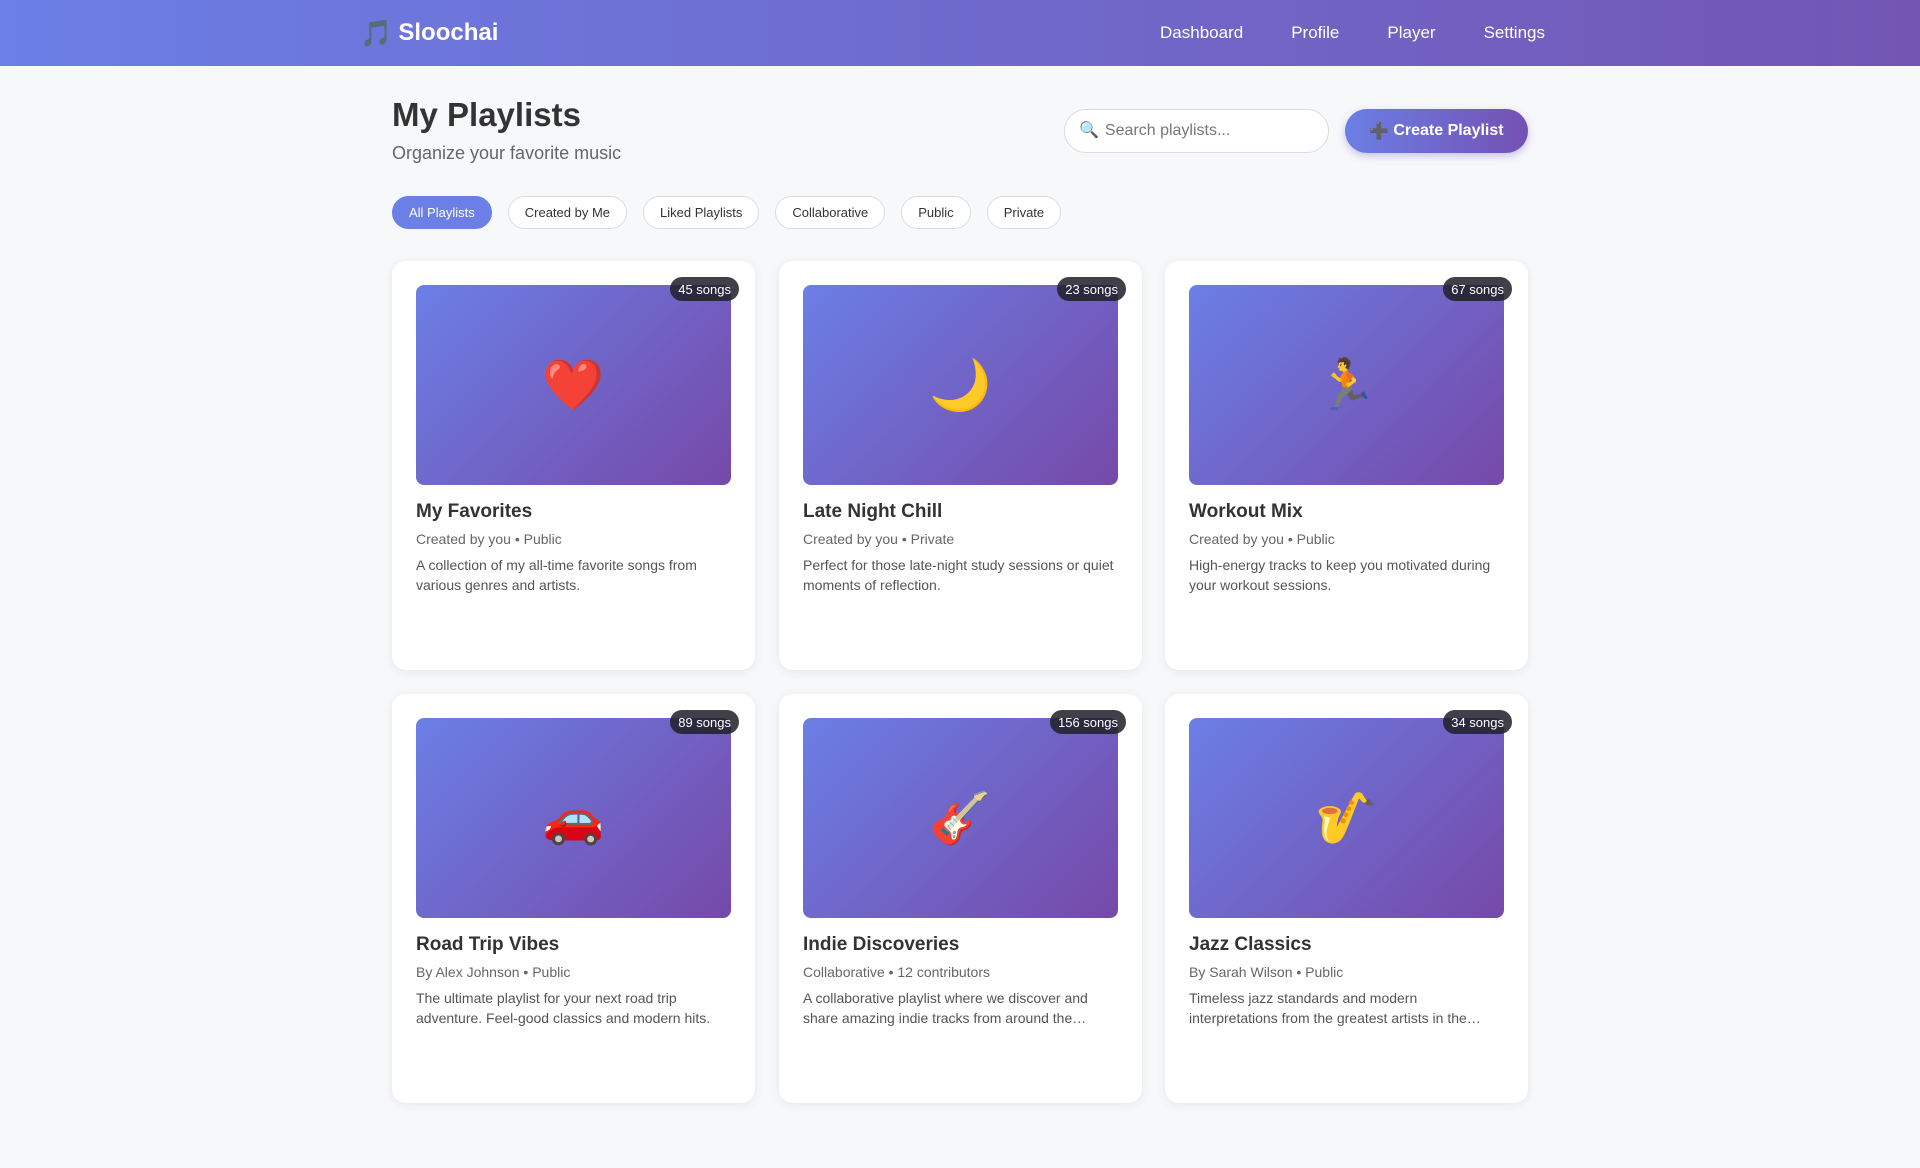 This screenshot has height=1168, width=1920. I want to click on search-box: 🔍, so click(1196, 131).